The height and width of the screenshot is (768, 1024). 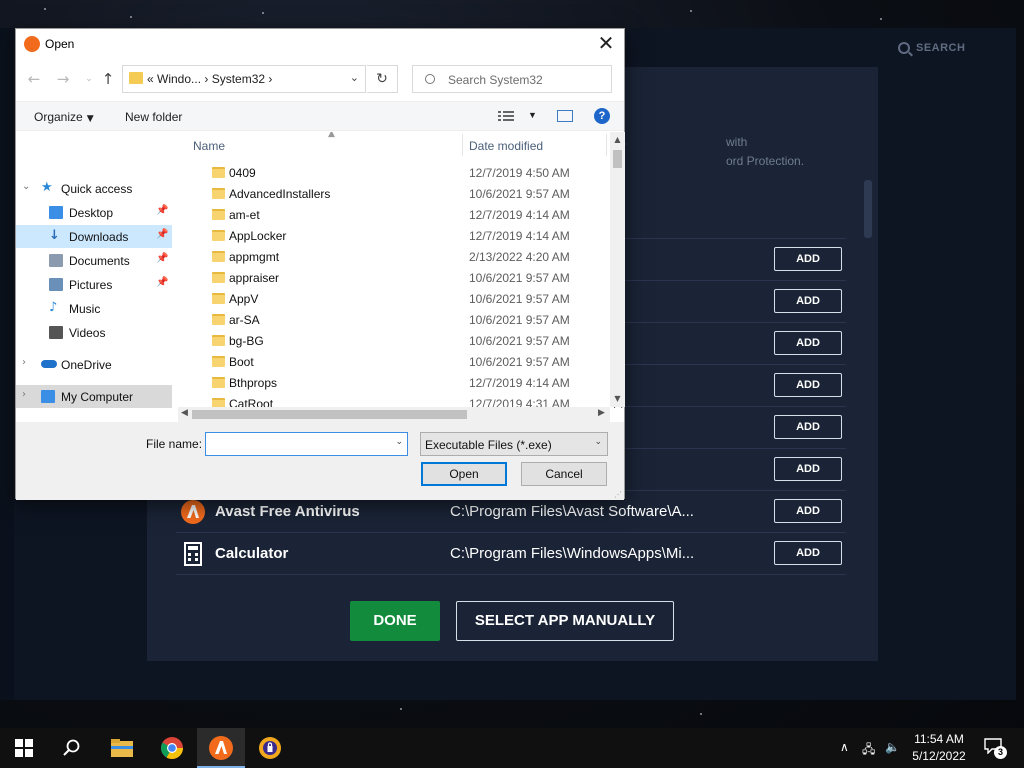 I want to click on address-bar: « Windo... › System32 › ⌄, so click(x=244, y=79).